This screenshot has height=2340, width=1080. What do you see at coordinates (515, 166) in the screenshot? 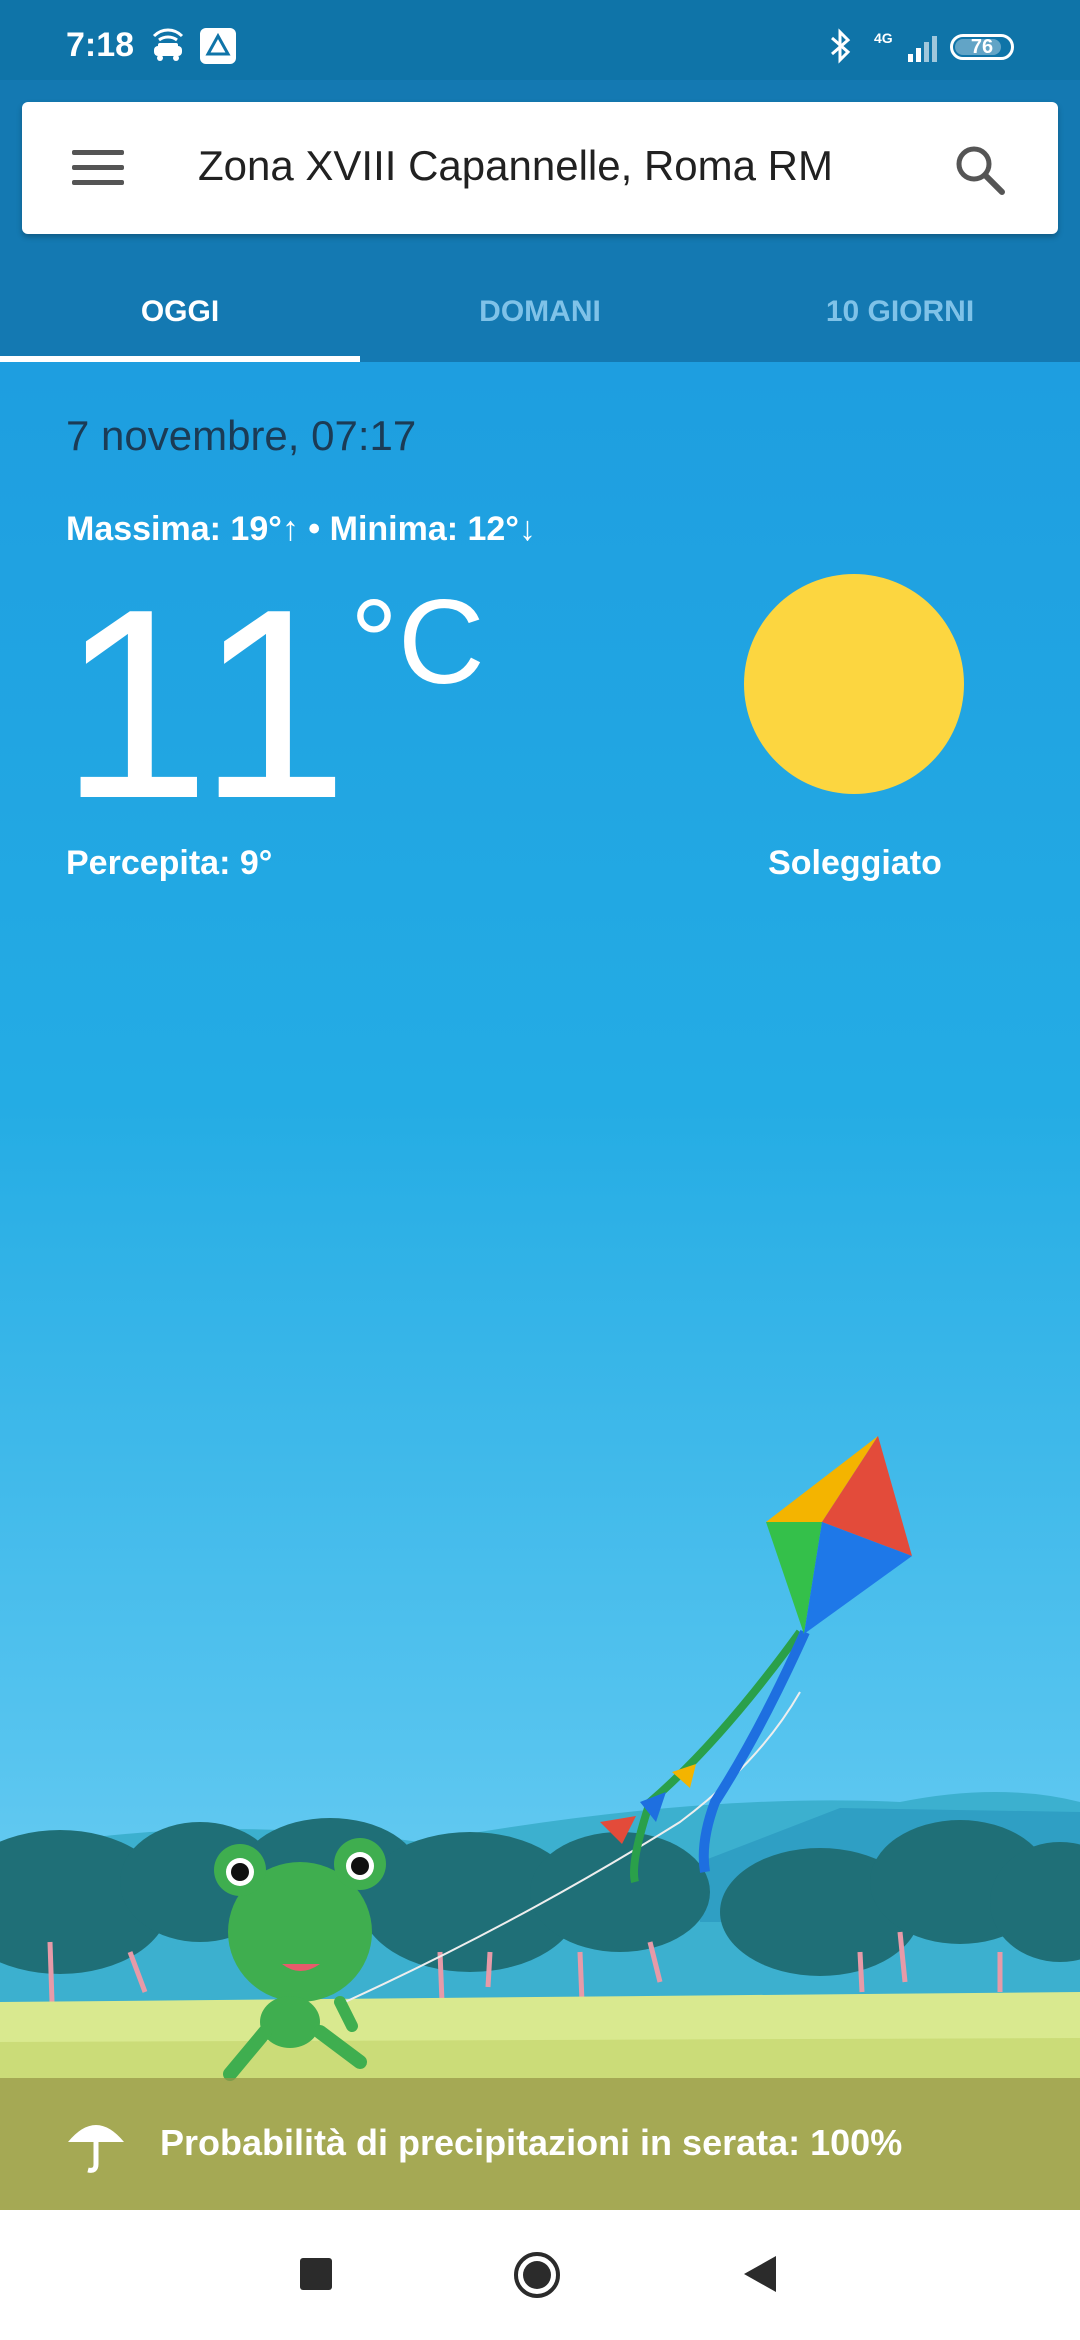
I see `location-text: Zona XVIII Capannelle, Roma RM` at bounding box center [515, 166].